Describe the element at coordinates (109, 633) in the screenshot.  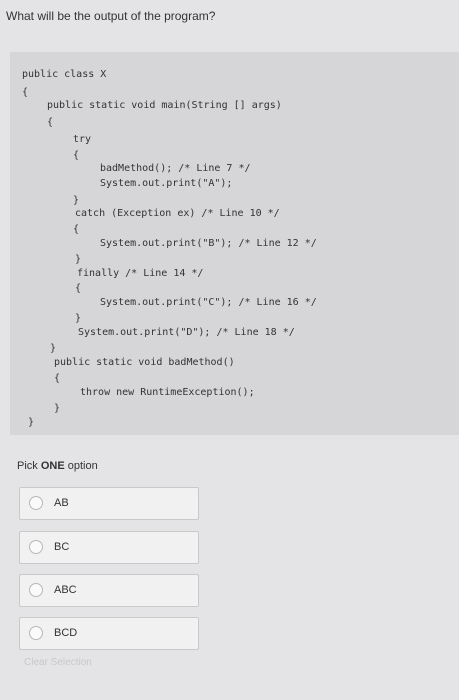
I see `option-bcd: BCD` at that location.